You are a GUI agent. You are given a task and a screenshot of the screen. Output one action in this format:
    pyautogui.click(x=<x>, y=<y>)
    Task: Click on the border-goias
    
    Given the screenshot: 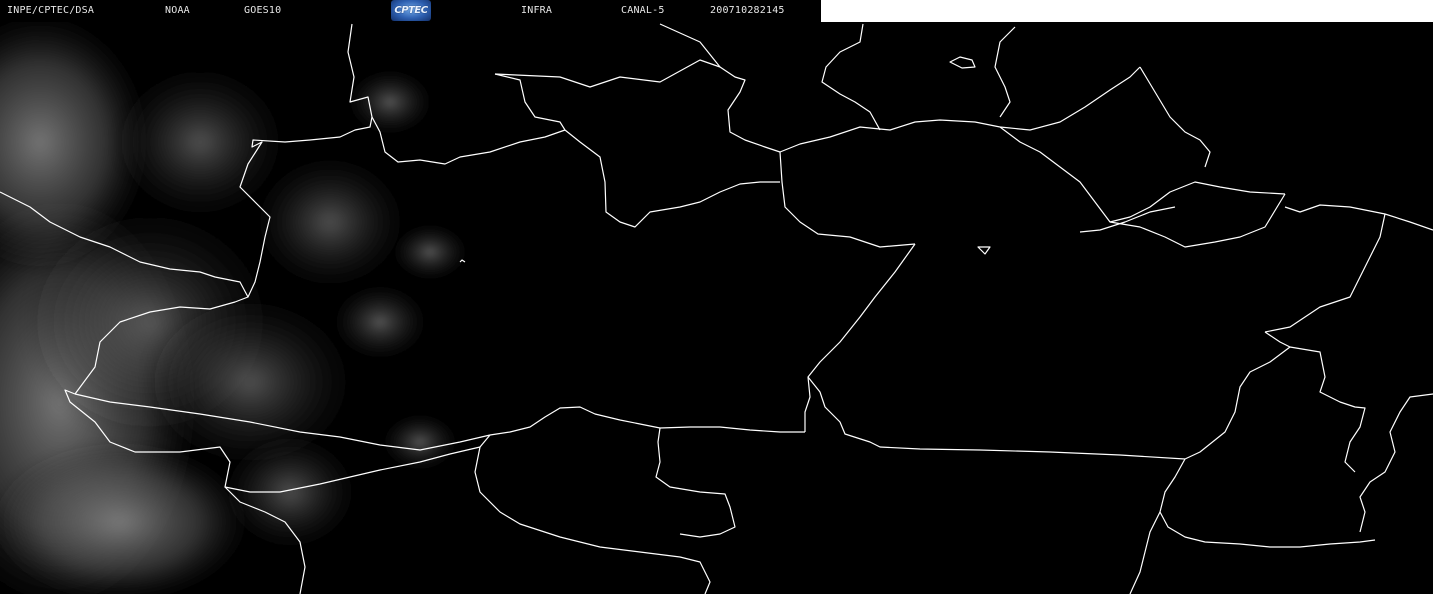 What is the action you would take?
    pyautogui.click(x=1267, y=503)
    